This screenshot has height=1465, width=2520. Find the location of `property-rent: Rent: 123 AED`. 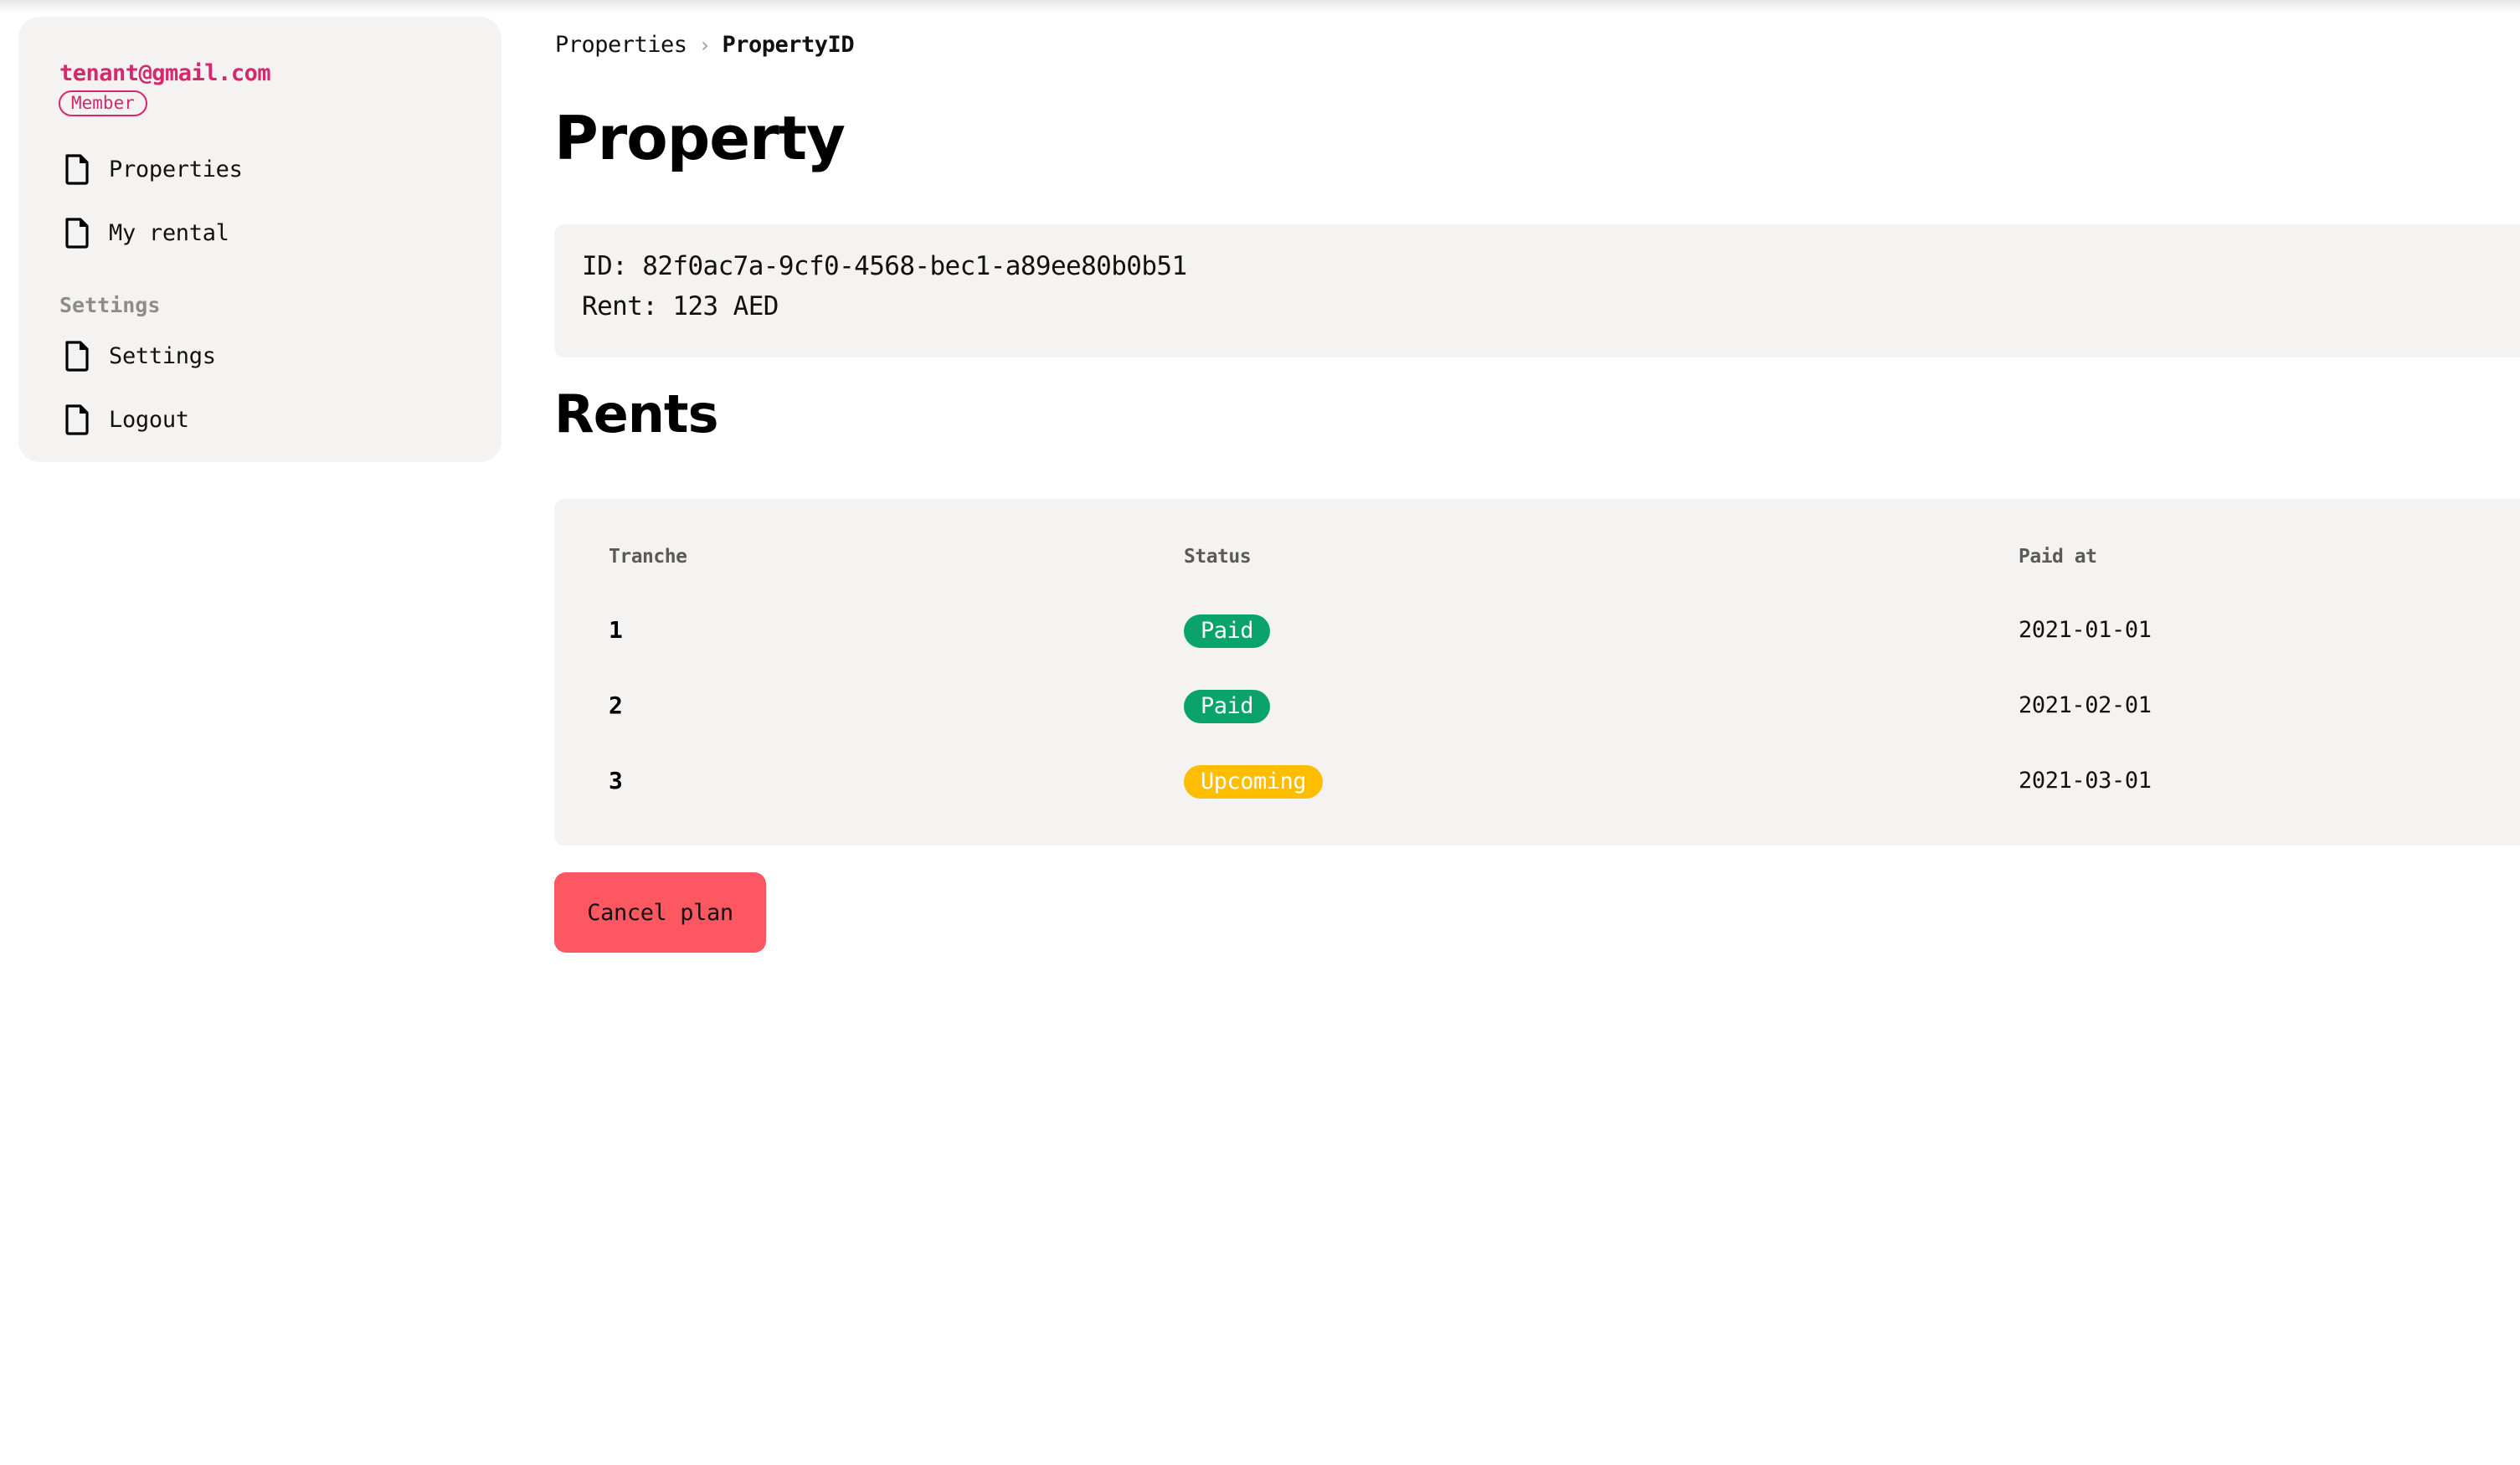

property-rent: Rent: 123 AED is located at coordinates (680, 306).